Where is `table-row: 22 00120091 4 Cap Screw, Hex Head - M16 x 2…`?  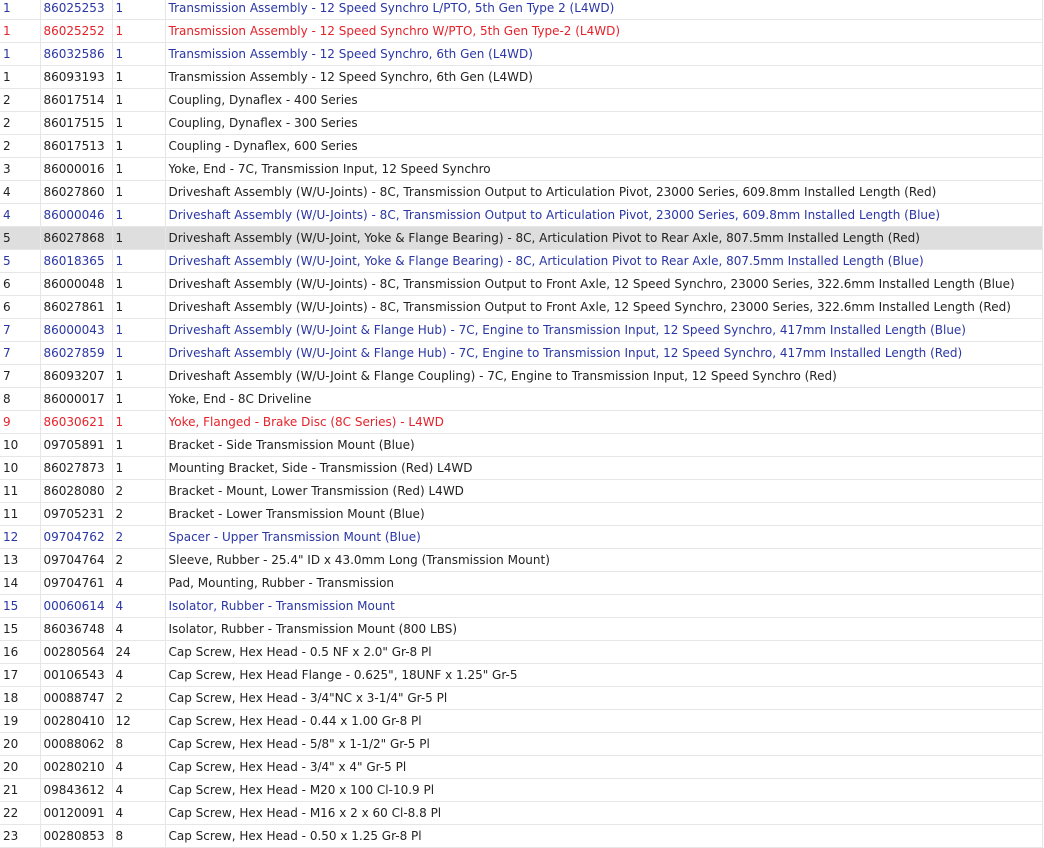
table-row: 22 00120091 4 Cap Screw, Hex Head - M16 x 2… is located at coordinates (521, 813).